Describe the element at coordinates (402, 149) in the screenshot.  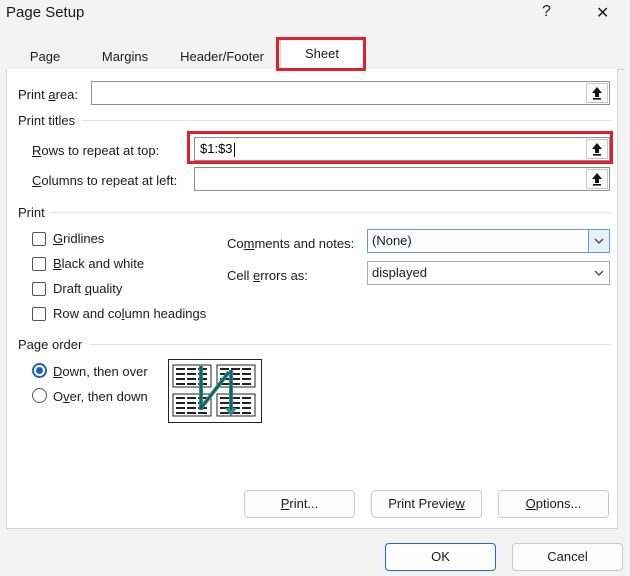
I see `rows-to-repeat-input: $1:$3` at that location.